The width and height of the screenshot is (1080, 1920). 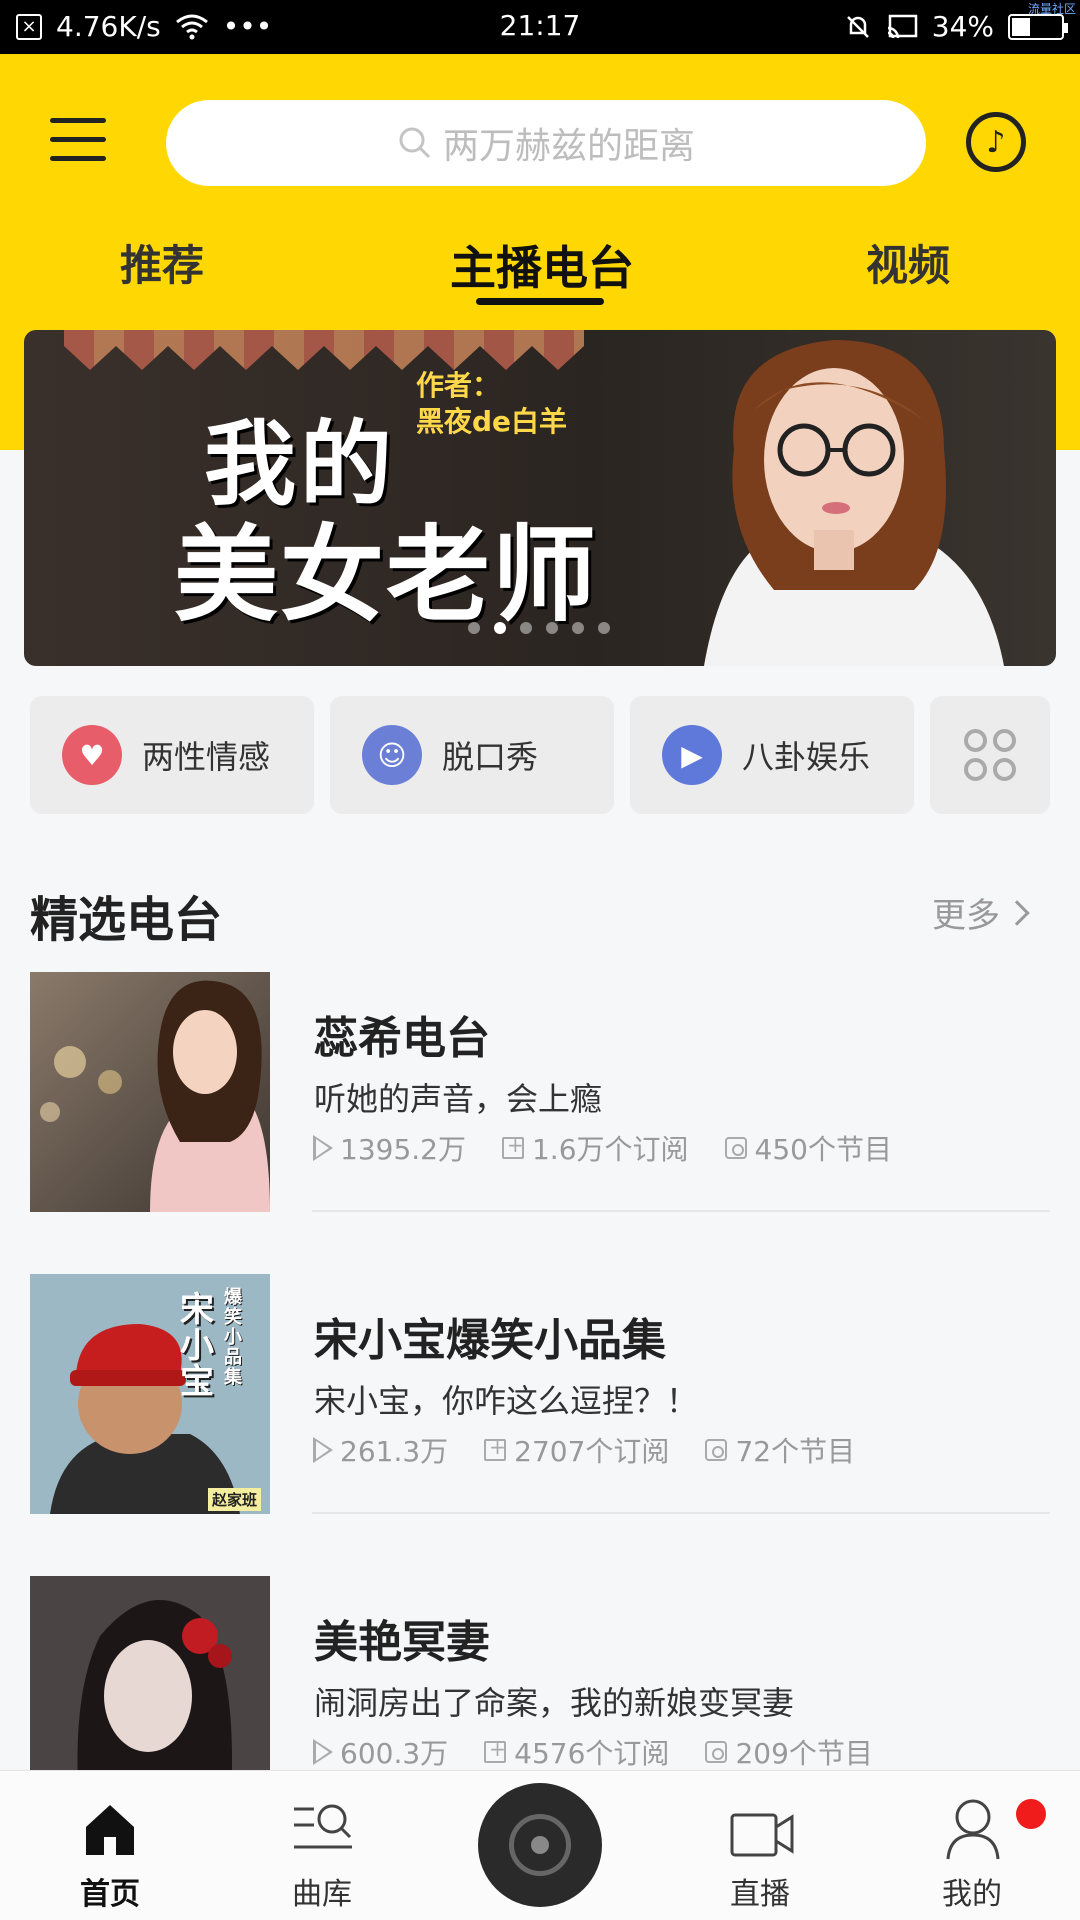 What do you see at coordinates (1038, 26) in the screenshot?
I see `battery-icon` at bounding box center [1038, 26].